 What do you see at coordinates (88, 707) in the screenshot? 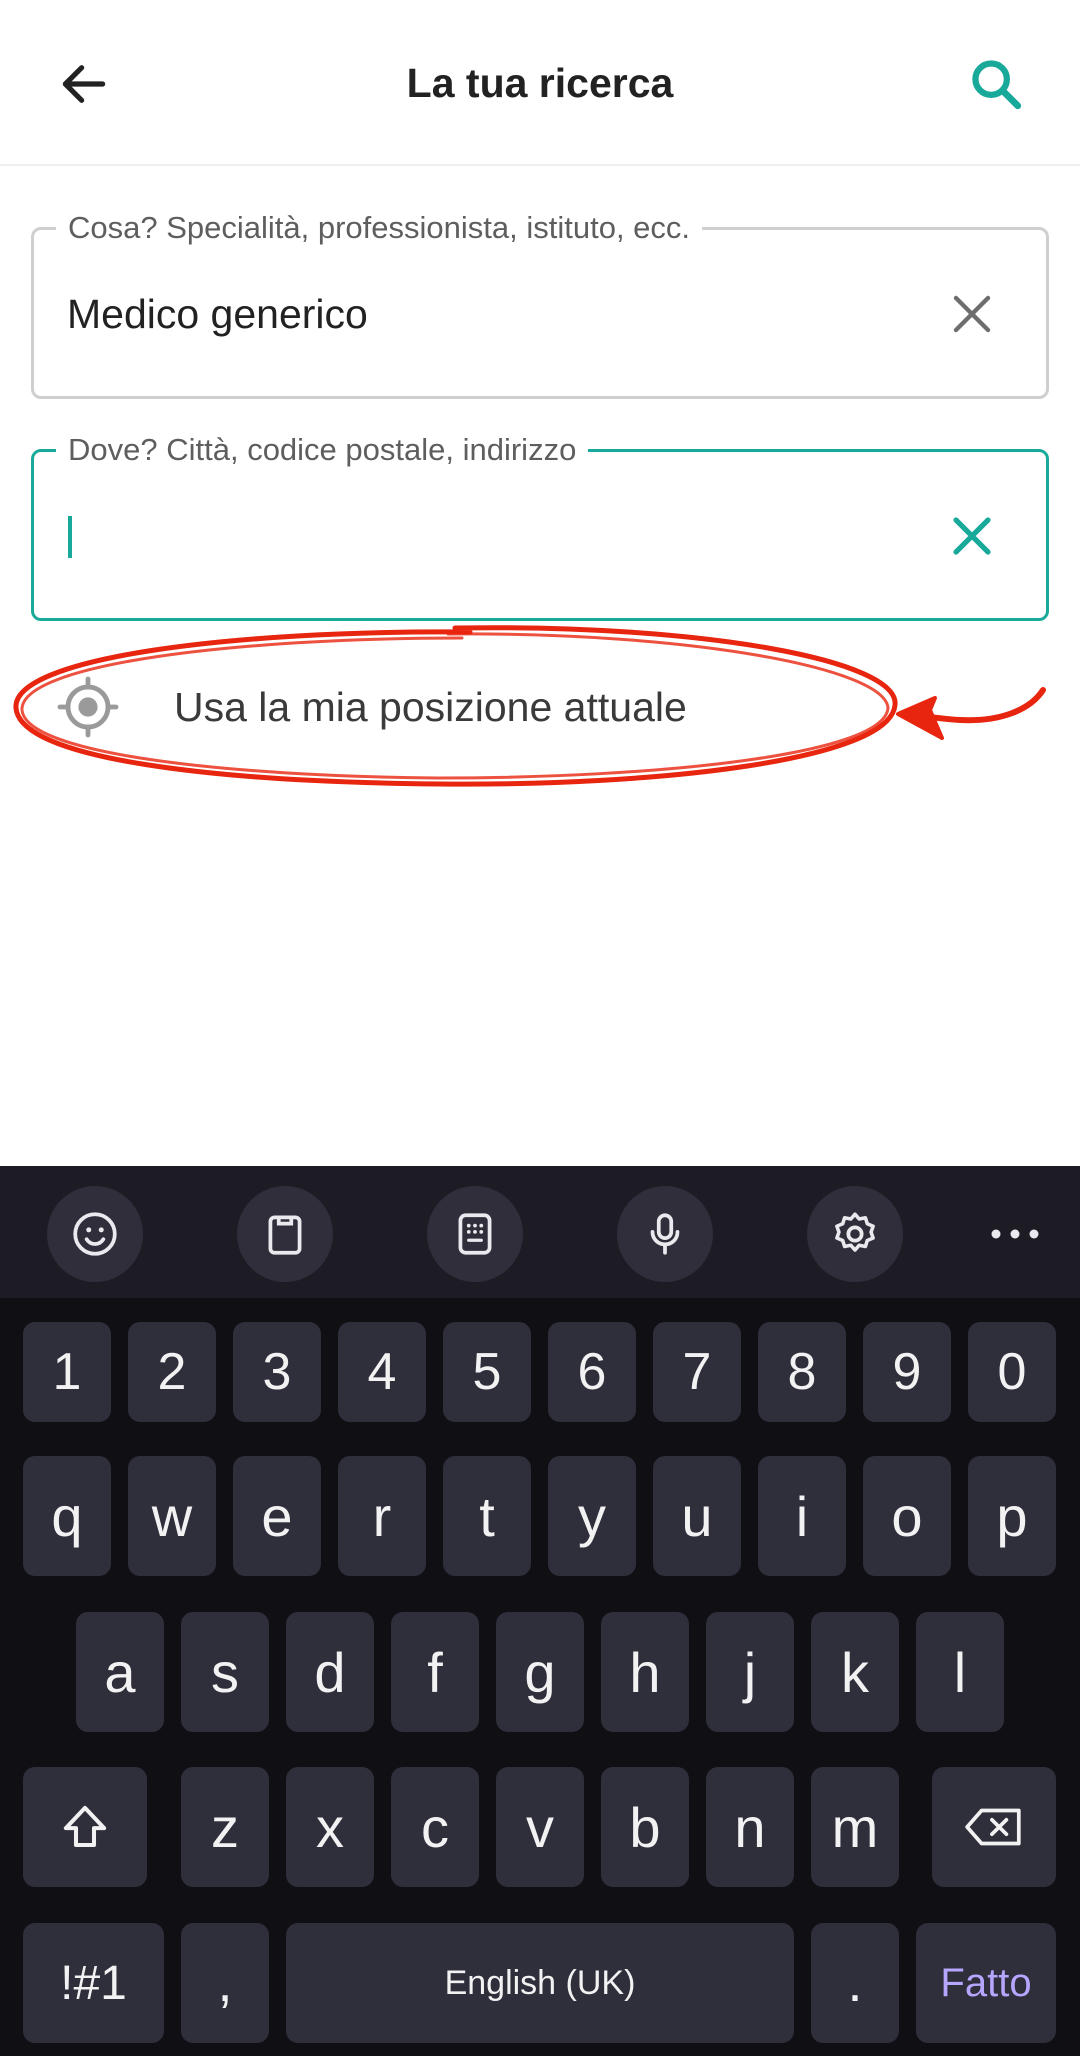
I see `gps-target-icon` at bounding box center [88, 707].